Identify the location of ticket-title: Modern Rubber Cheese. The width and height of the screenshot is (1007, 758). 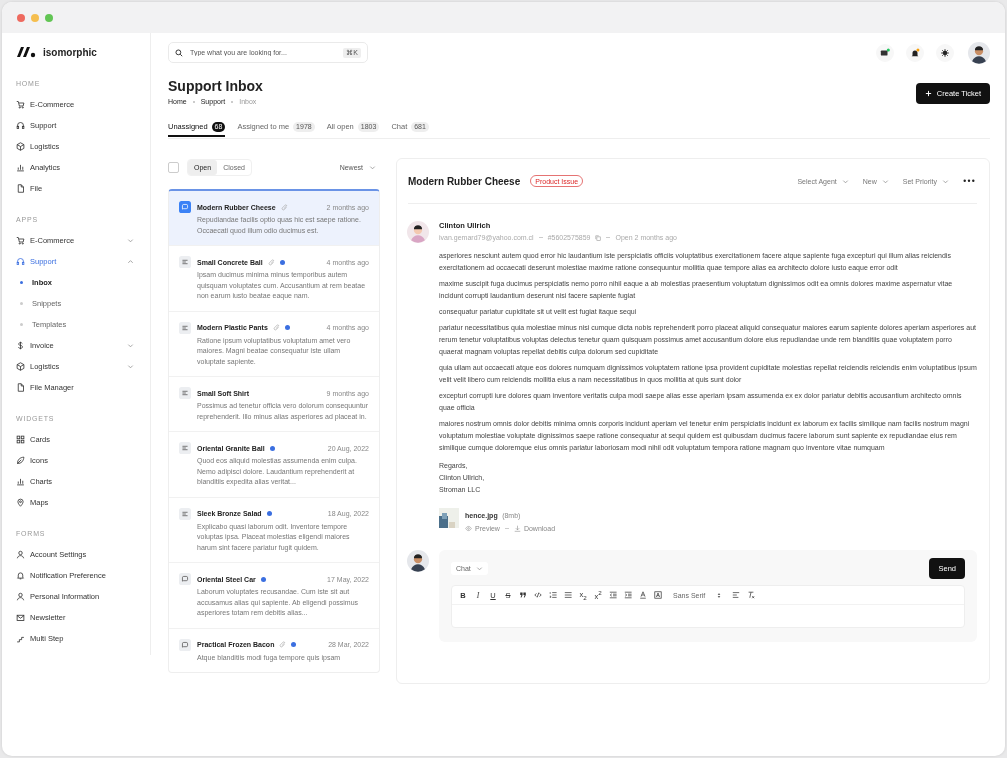
(464, 181).